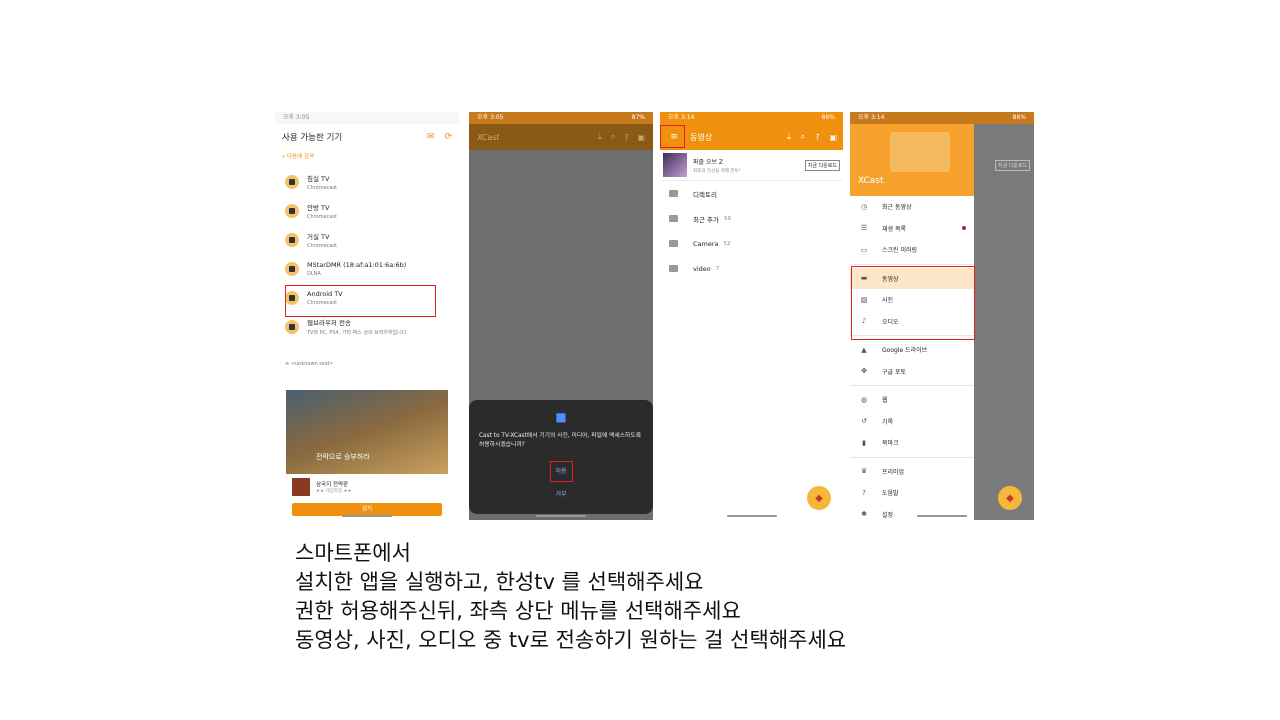  I want to click on ad-download-button: 지금 다운로드, so click(822, 165).